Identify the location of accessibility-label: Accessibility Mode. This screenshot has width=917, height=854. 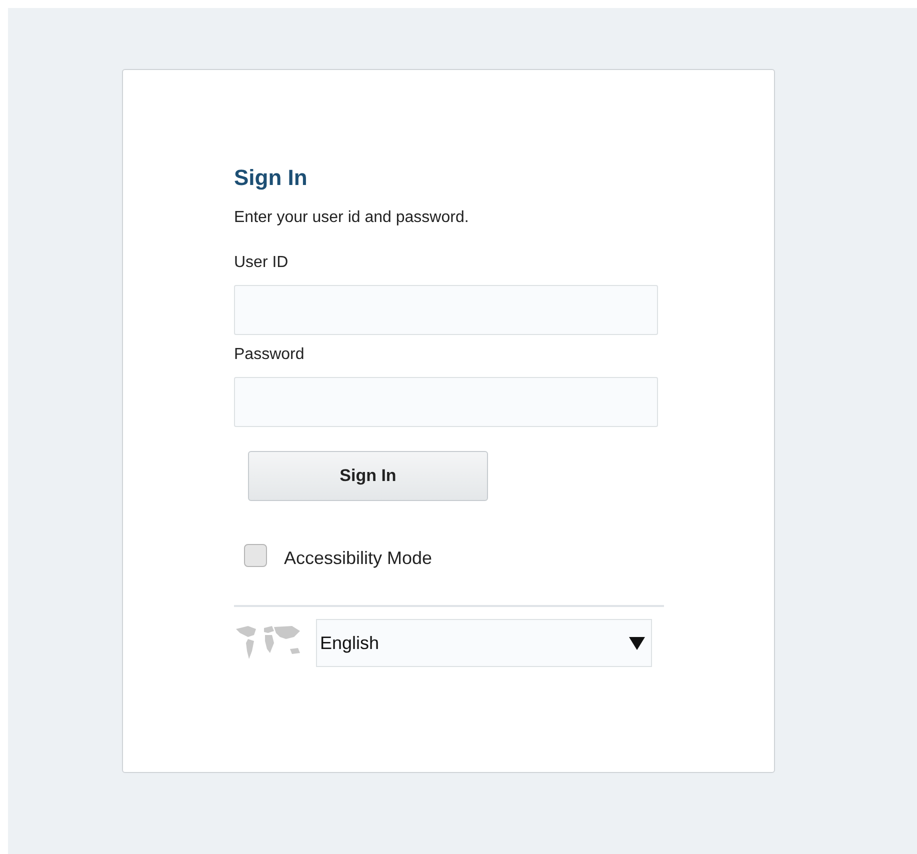
(358, 558).